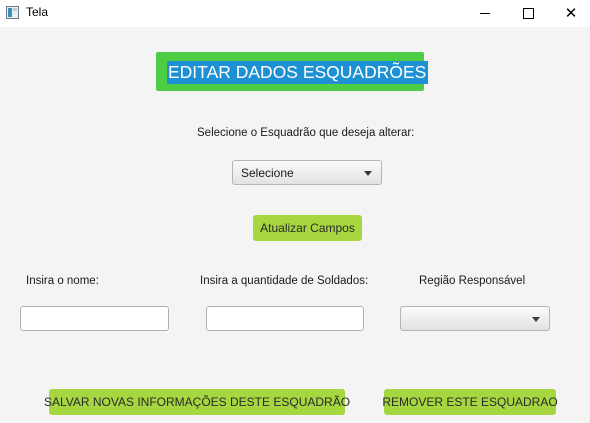  I want to click on close-button: ✕, so click(569, 13).